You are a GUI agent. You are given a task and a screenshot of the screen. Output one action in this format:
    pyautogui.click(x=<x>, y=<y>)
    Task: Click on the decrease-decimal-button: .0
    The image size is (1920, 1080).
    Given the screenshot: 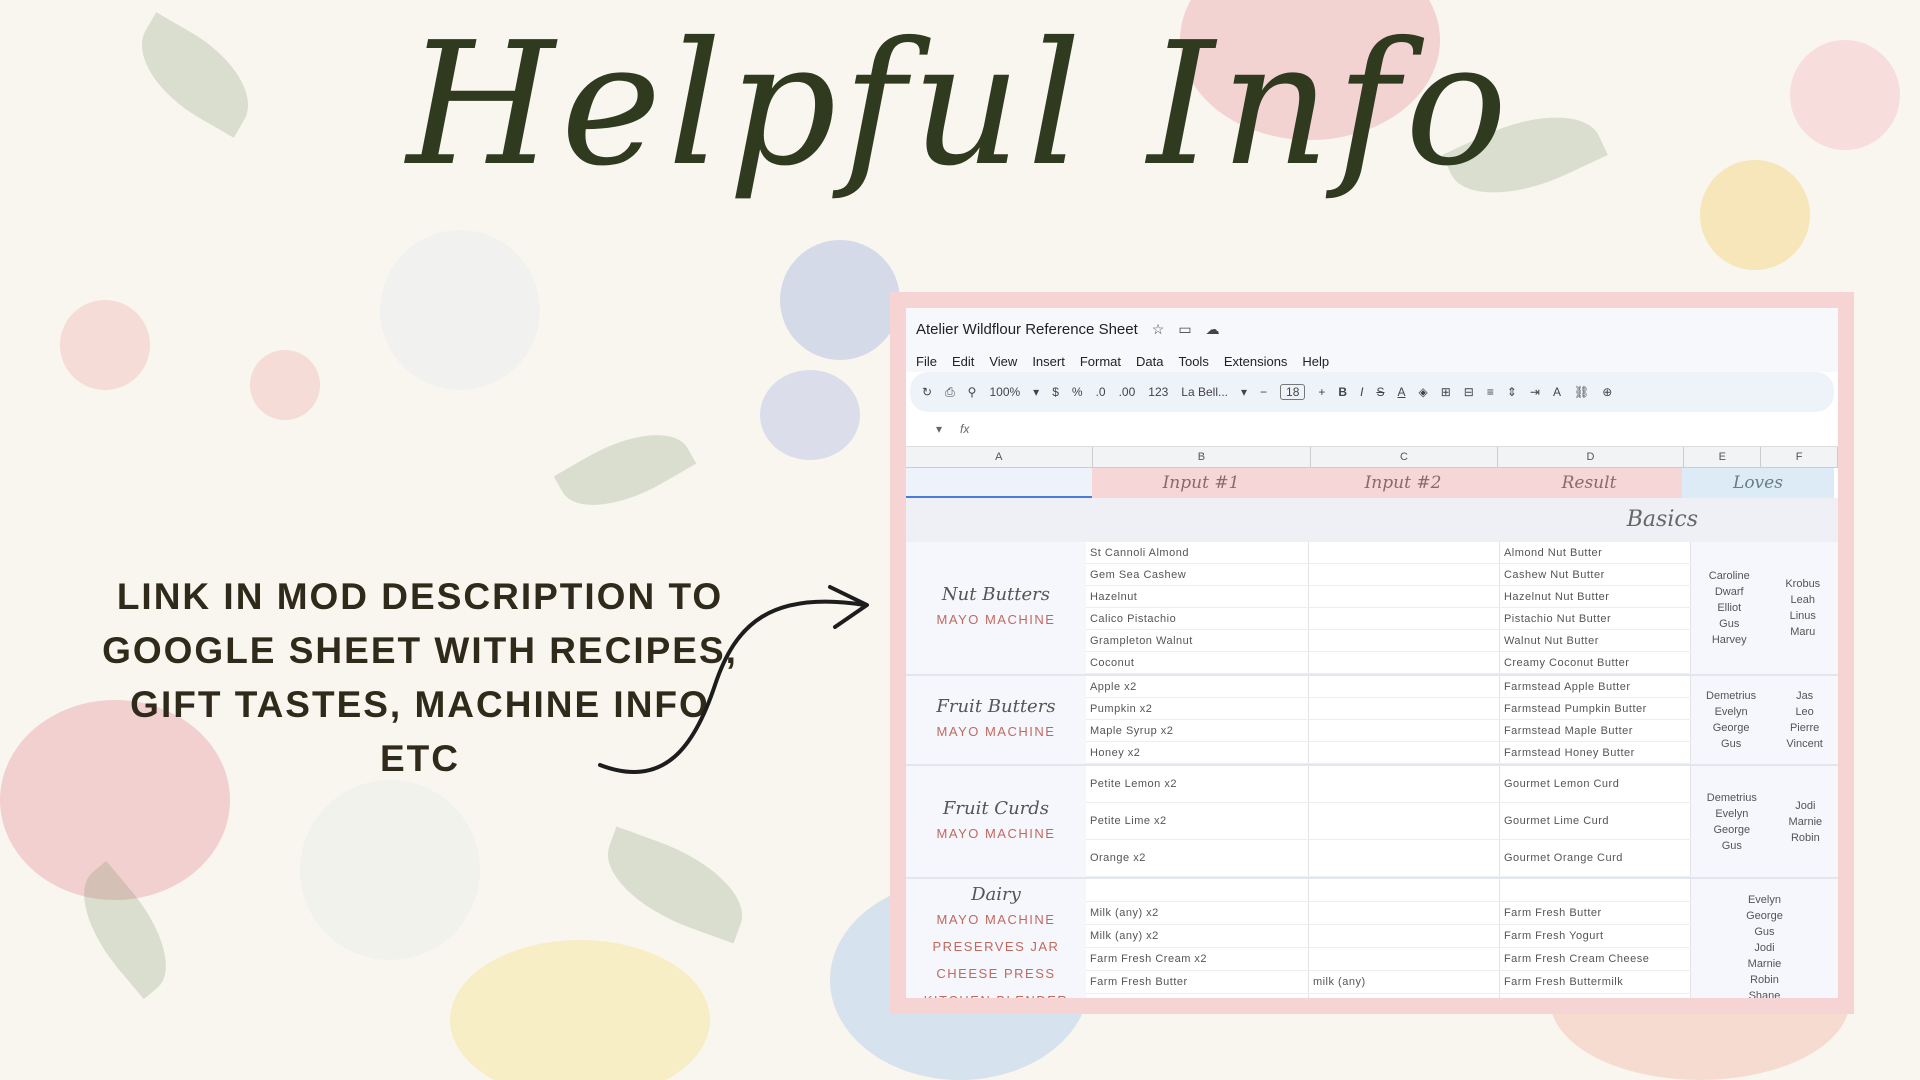 What is the action you would take?
    pyautogui.click(x=1101, y=392)
    